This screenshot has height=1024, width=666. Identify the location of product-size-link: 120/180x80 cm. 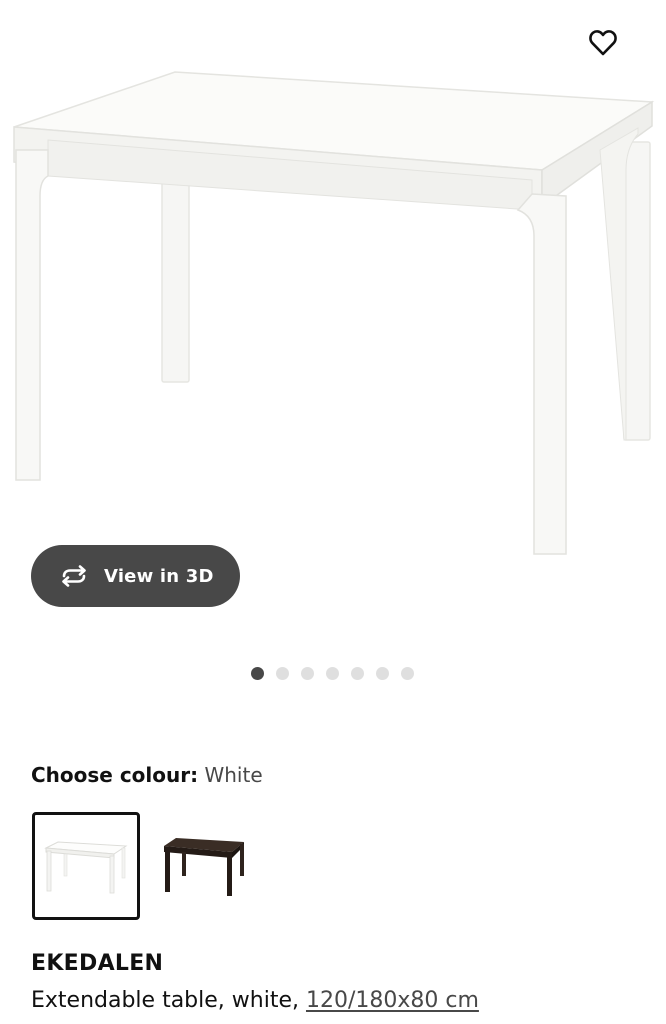
(392, 1000).